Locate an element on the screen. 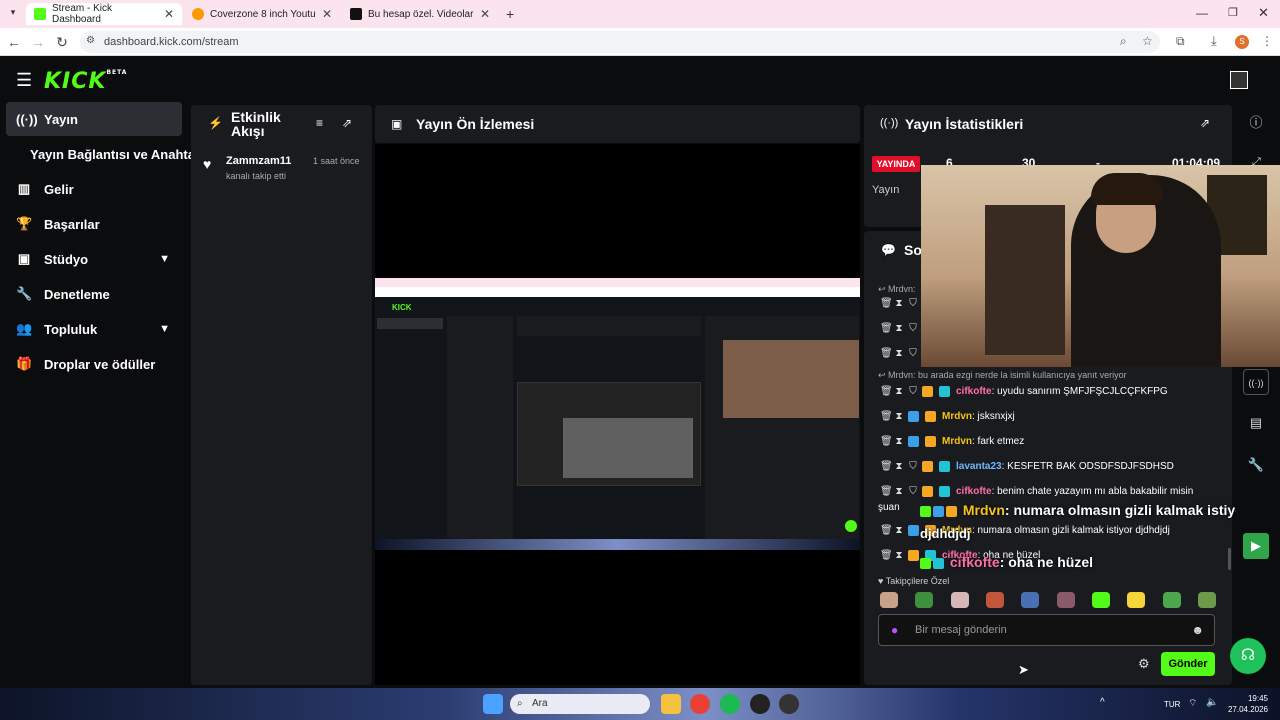 The width and height of the screenshot is (1280, 720). tab-title: Stream - Kick Dashboard is located at coordinates (82, 14).